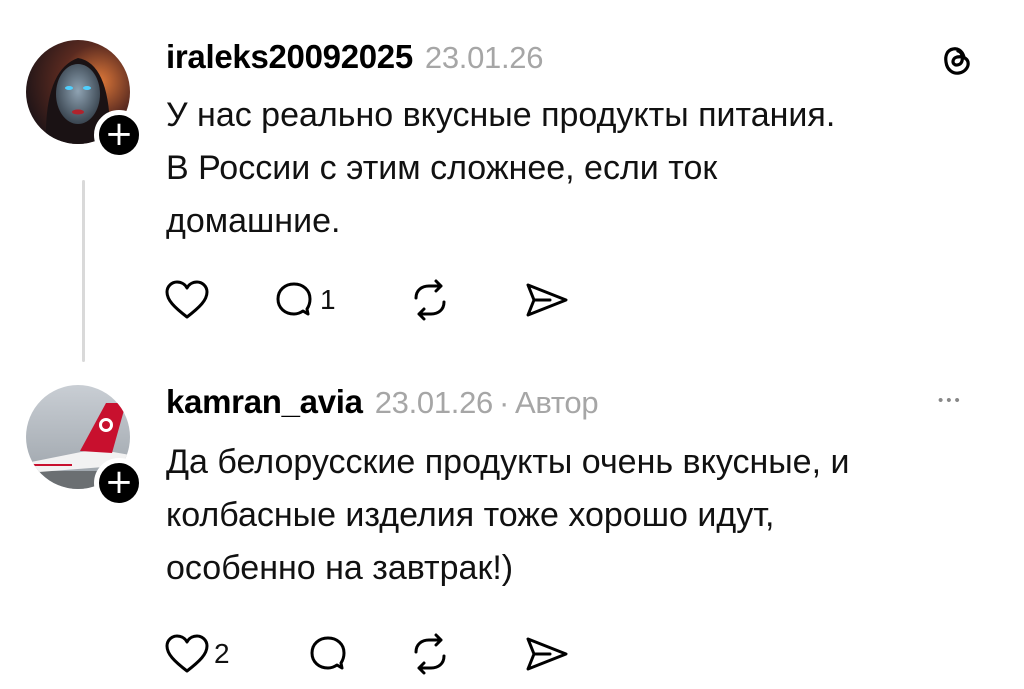  What do you see at coordinates (501, 115) in the screenshot?
I see `text-line: У нас реально вкусные продукты питания.` at bounding box center [501, 115].